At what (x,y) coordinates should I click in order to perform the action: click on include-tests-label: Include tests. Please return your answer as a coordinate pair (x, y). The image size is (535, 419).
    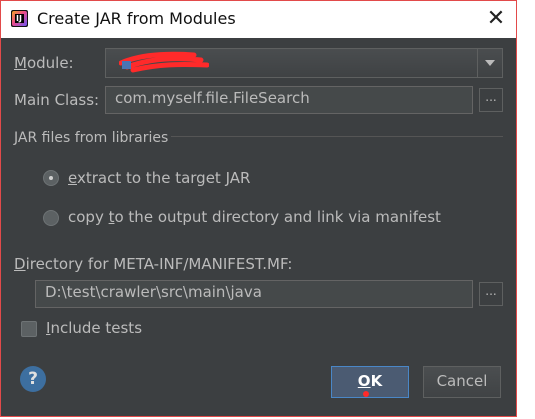
    Looking at the image, I should click on (94, 328).